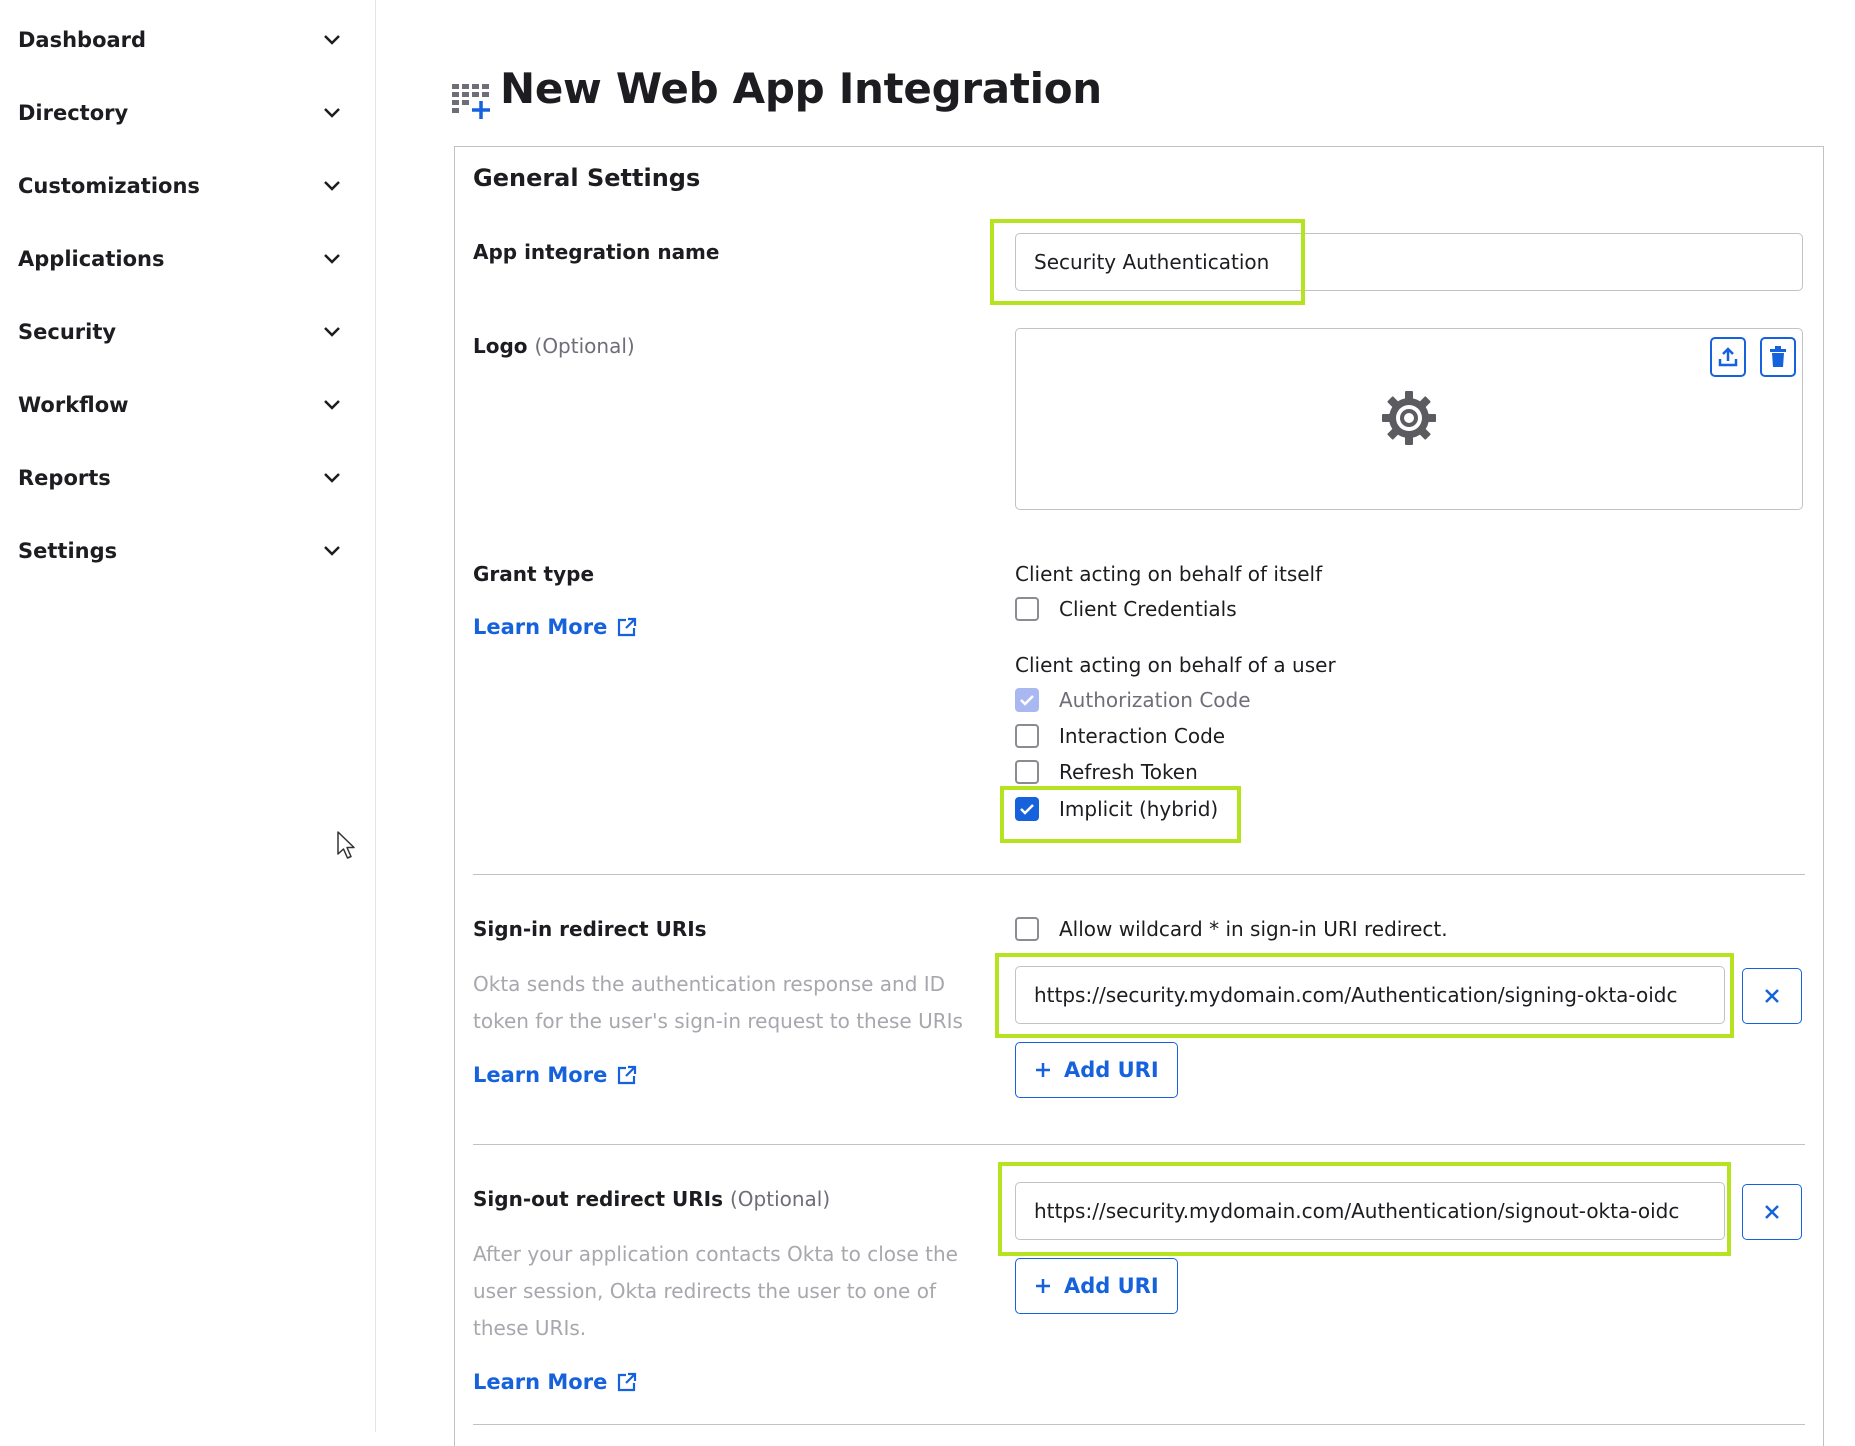  I want to click on sidebar-item-settings: Settings, so click(182, 551).